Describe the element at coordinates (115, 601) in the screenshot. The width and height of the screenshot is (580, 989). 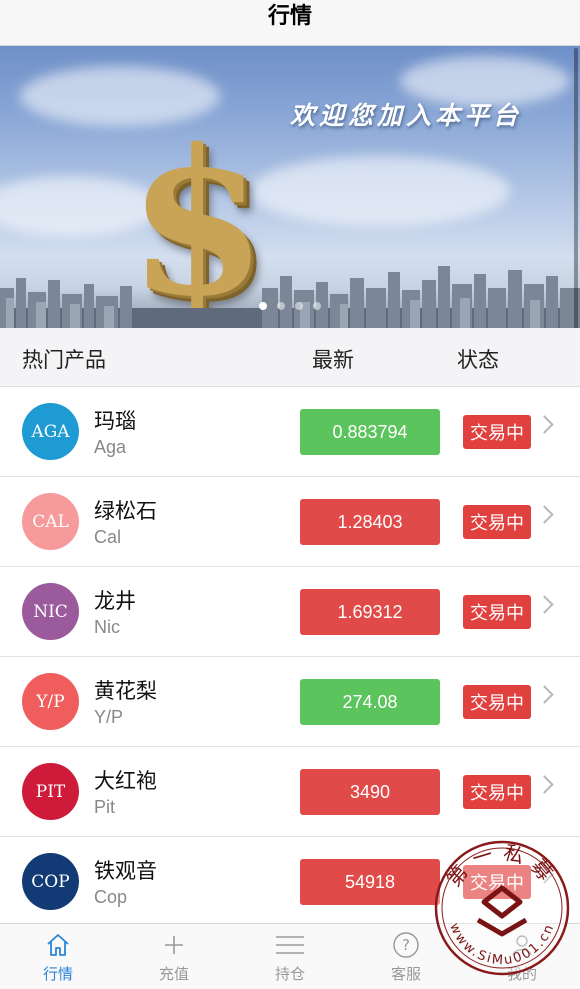
I see `product-name: 龙井` at that location.